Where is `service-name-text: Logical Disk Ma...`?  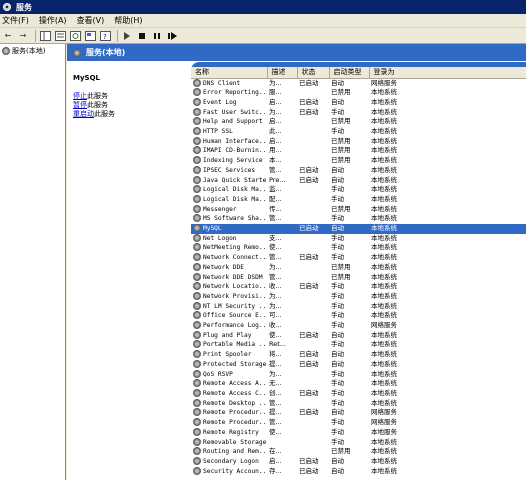
service-name-text: Logical Disk Ma... is located at coordinates (235, 199).